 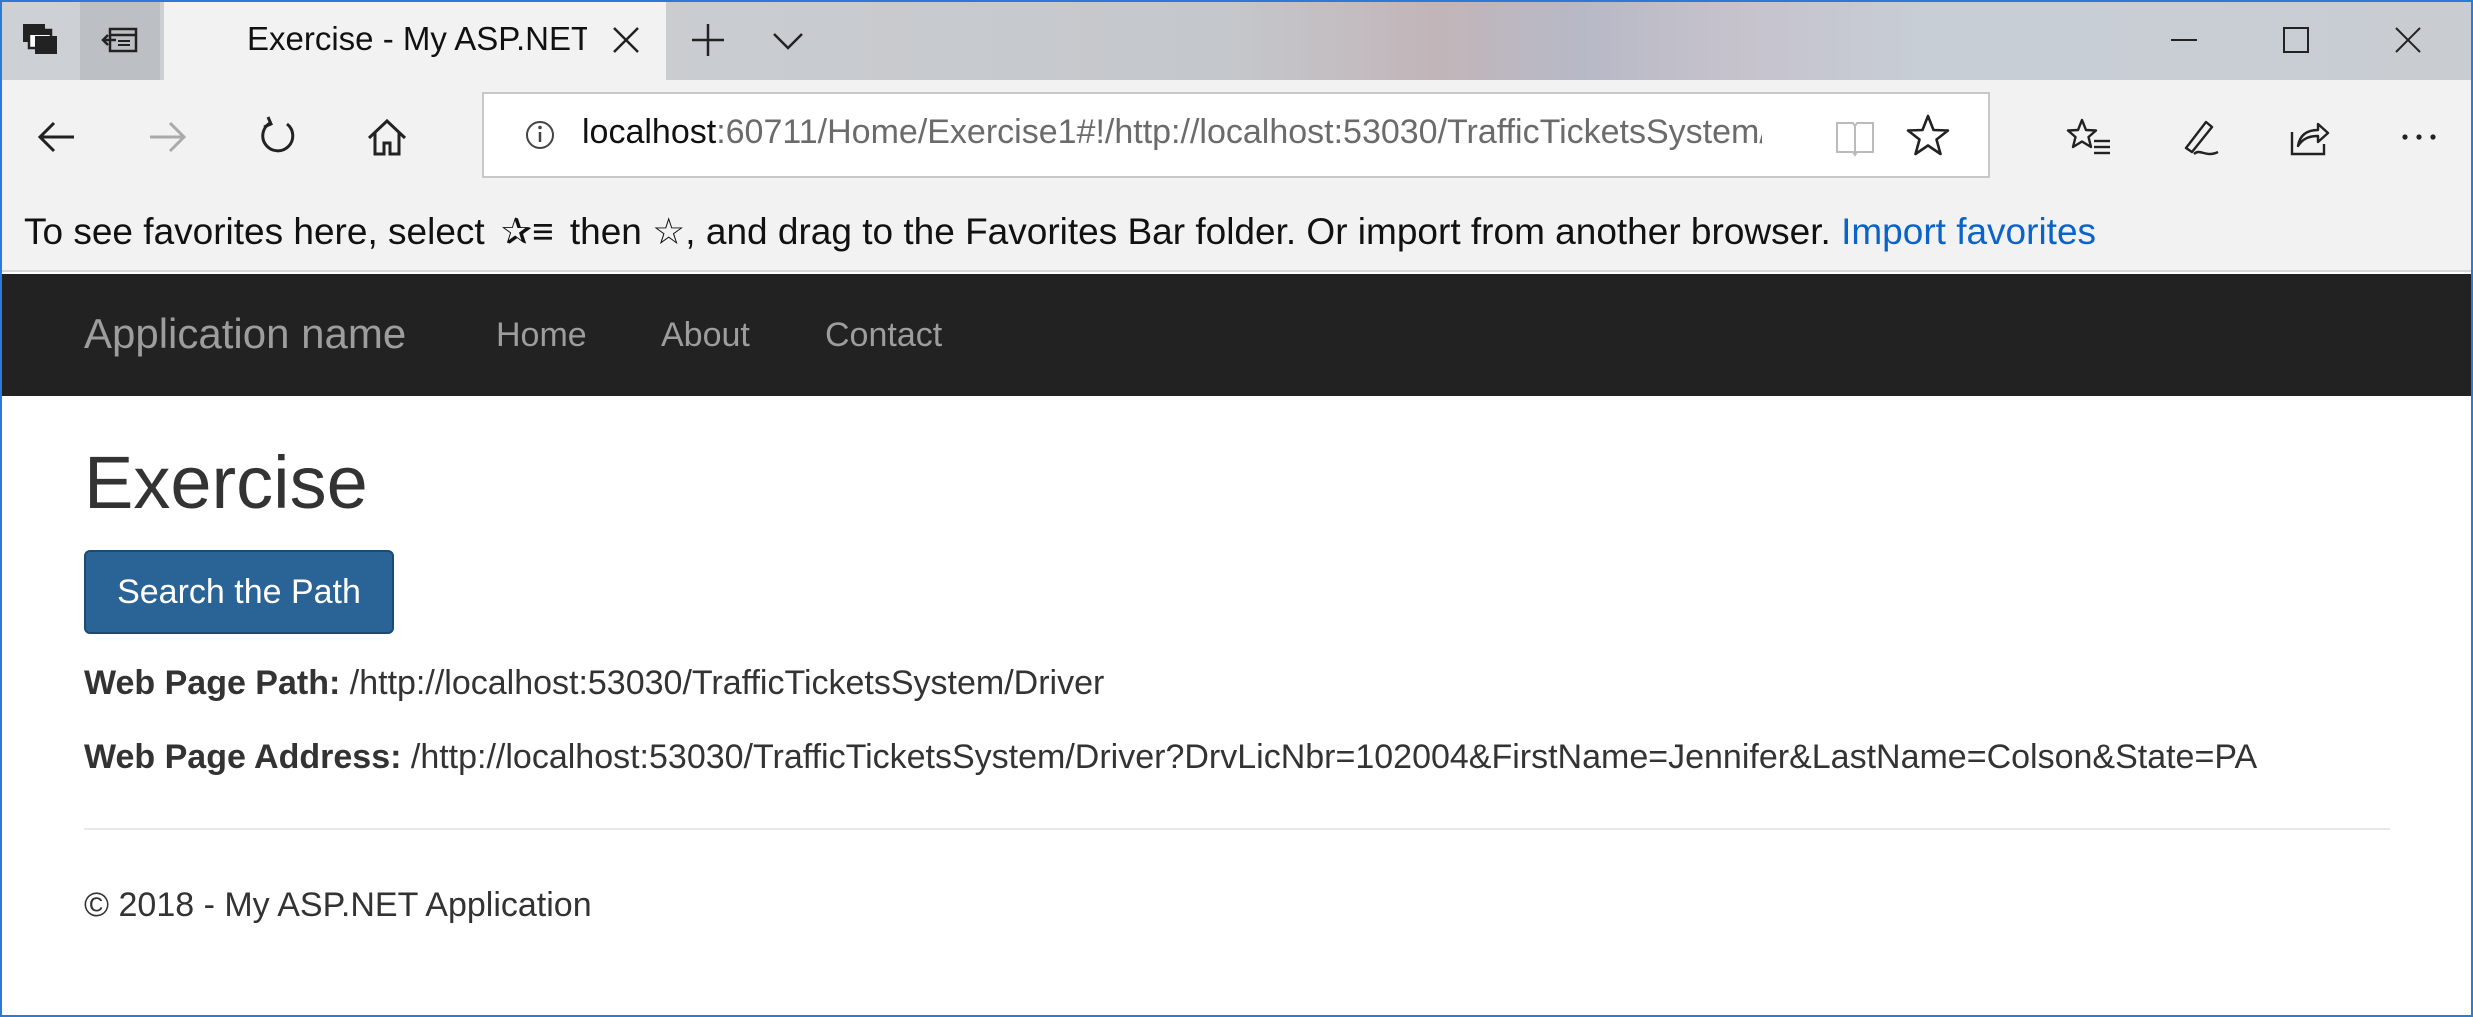 I want to click on import-favorites-link: Import favorites, so click(x=1968, y=231).